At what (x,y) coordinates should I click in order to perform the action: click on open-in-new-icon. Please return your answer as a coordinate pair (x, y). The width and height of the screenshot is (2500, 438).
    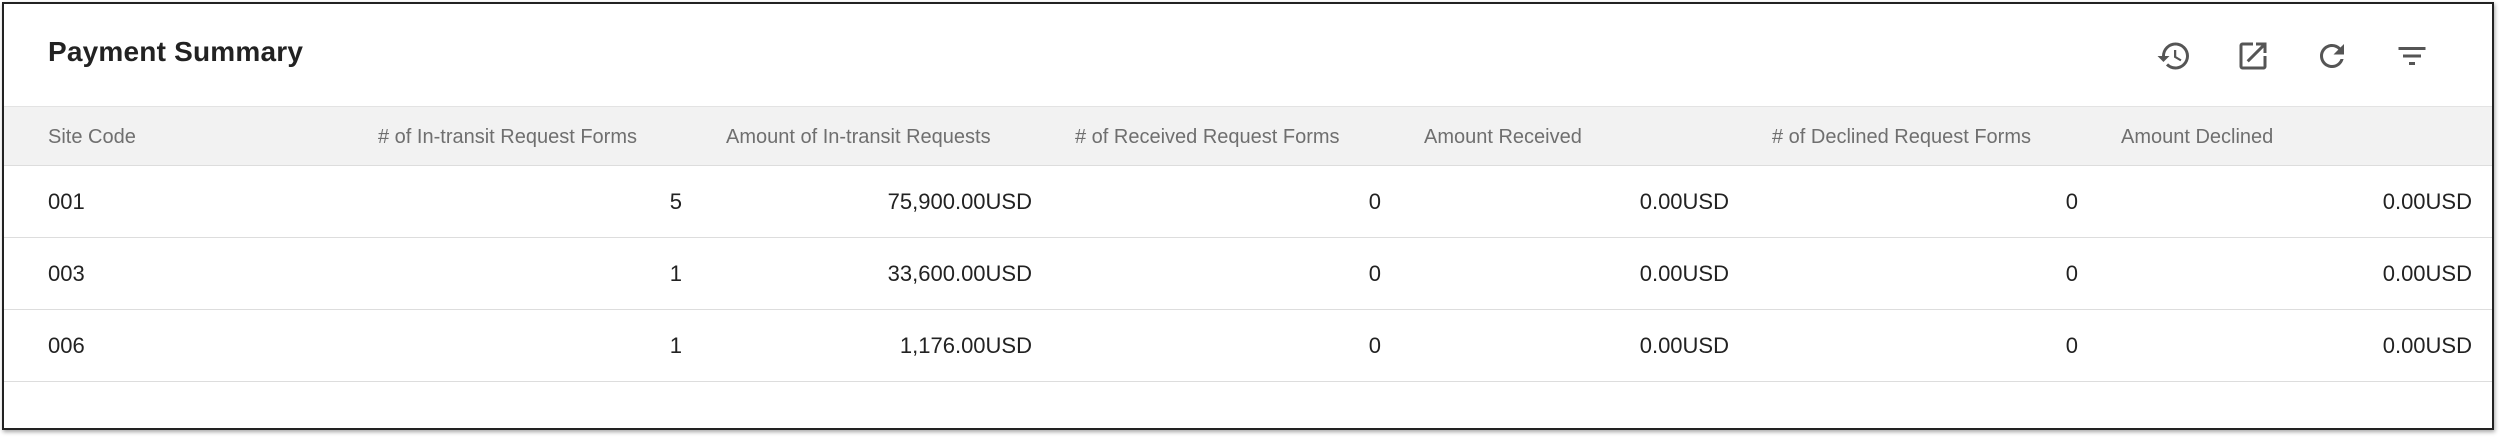
    Looking at the image, I should click on (2253, 56).